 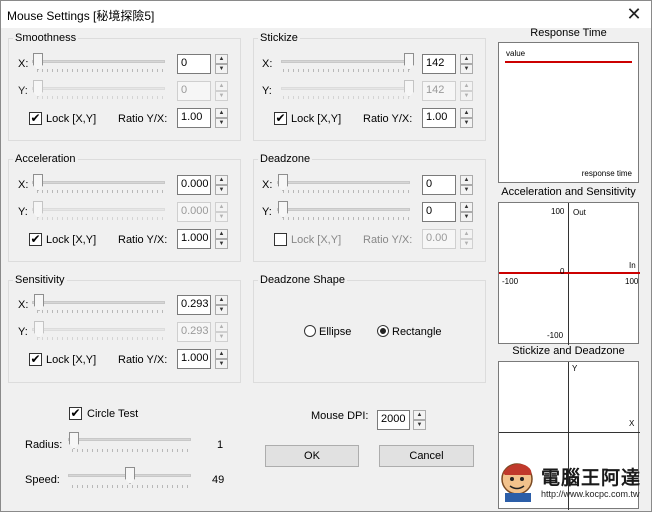 What do you see at coordinates (194, 239) in the screenshot?
I see `acceleration-ratio-input: 1.000` at bounding box center [194, 239].